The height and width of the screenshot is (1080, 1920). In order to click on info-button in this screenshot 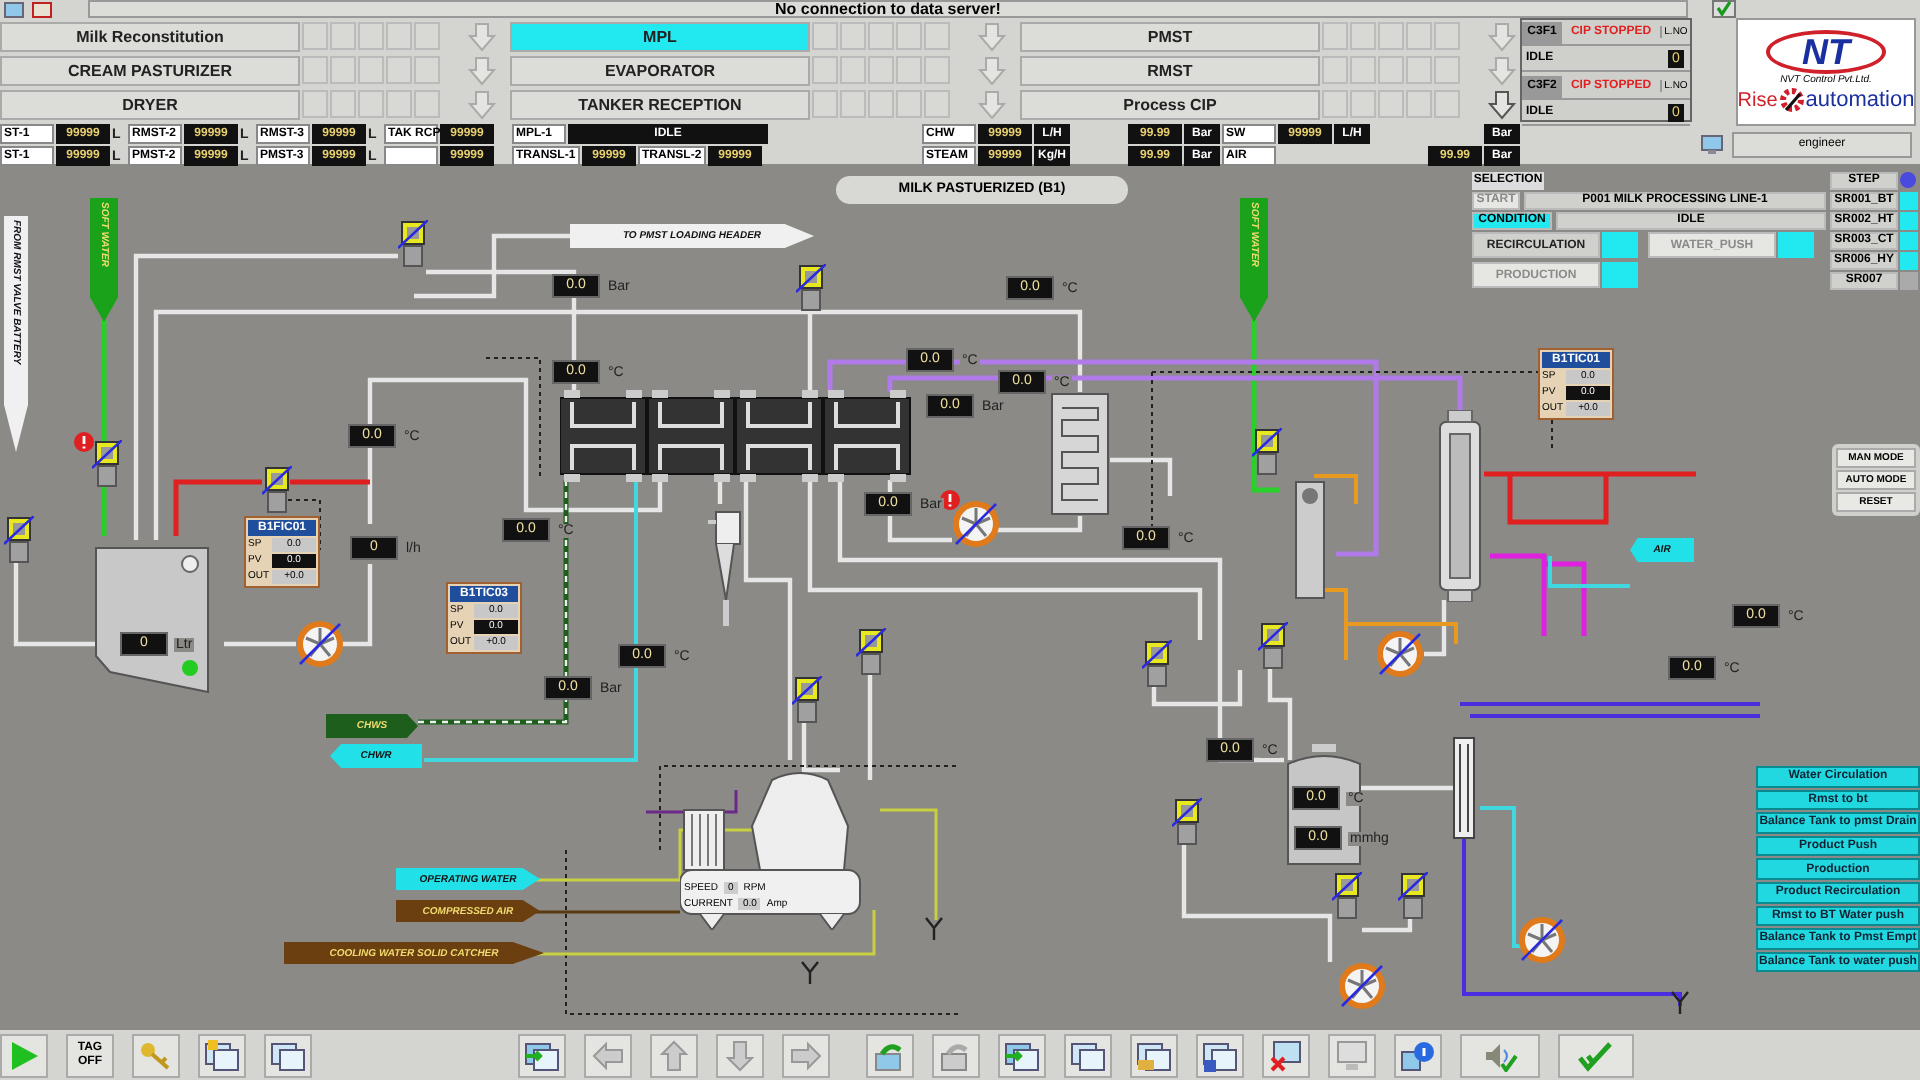, I will do `click(1418, 1055)`.